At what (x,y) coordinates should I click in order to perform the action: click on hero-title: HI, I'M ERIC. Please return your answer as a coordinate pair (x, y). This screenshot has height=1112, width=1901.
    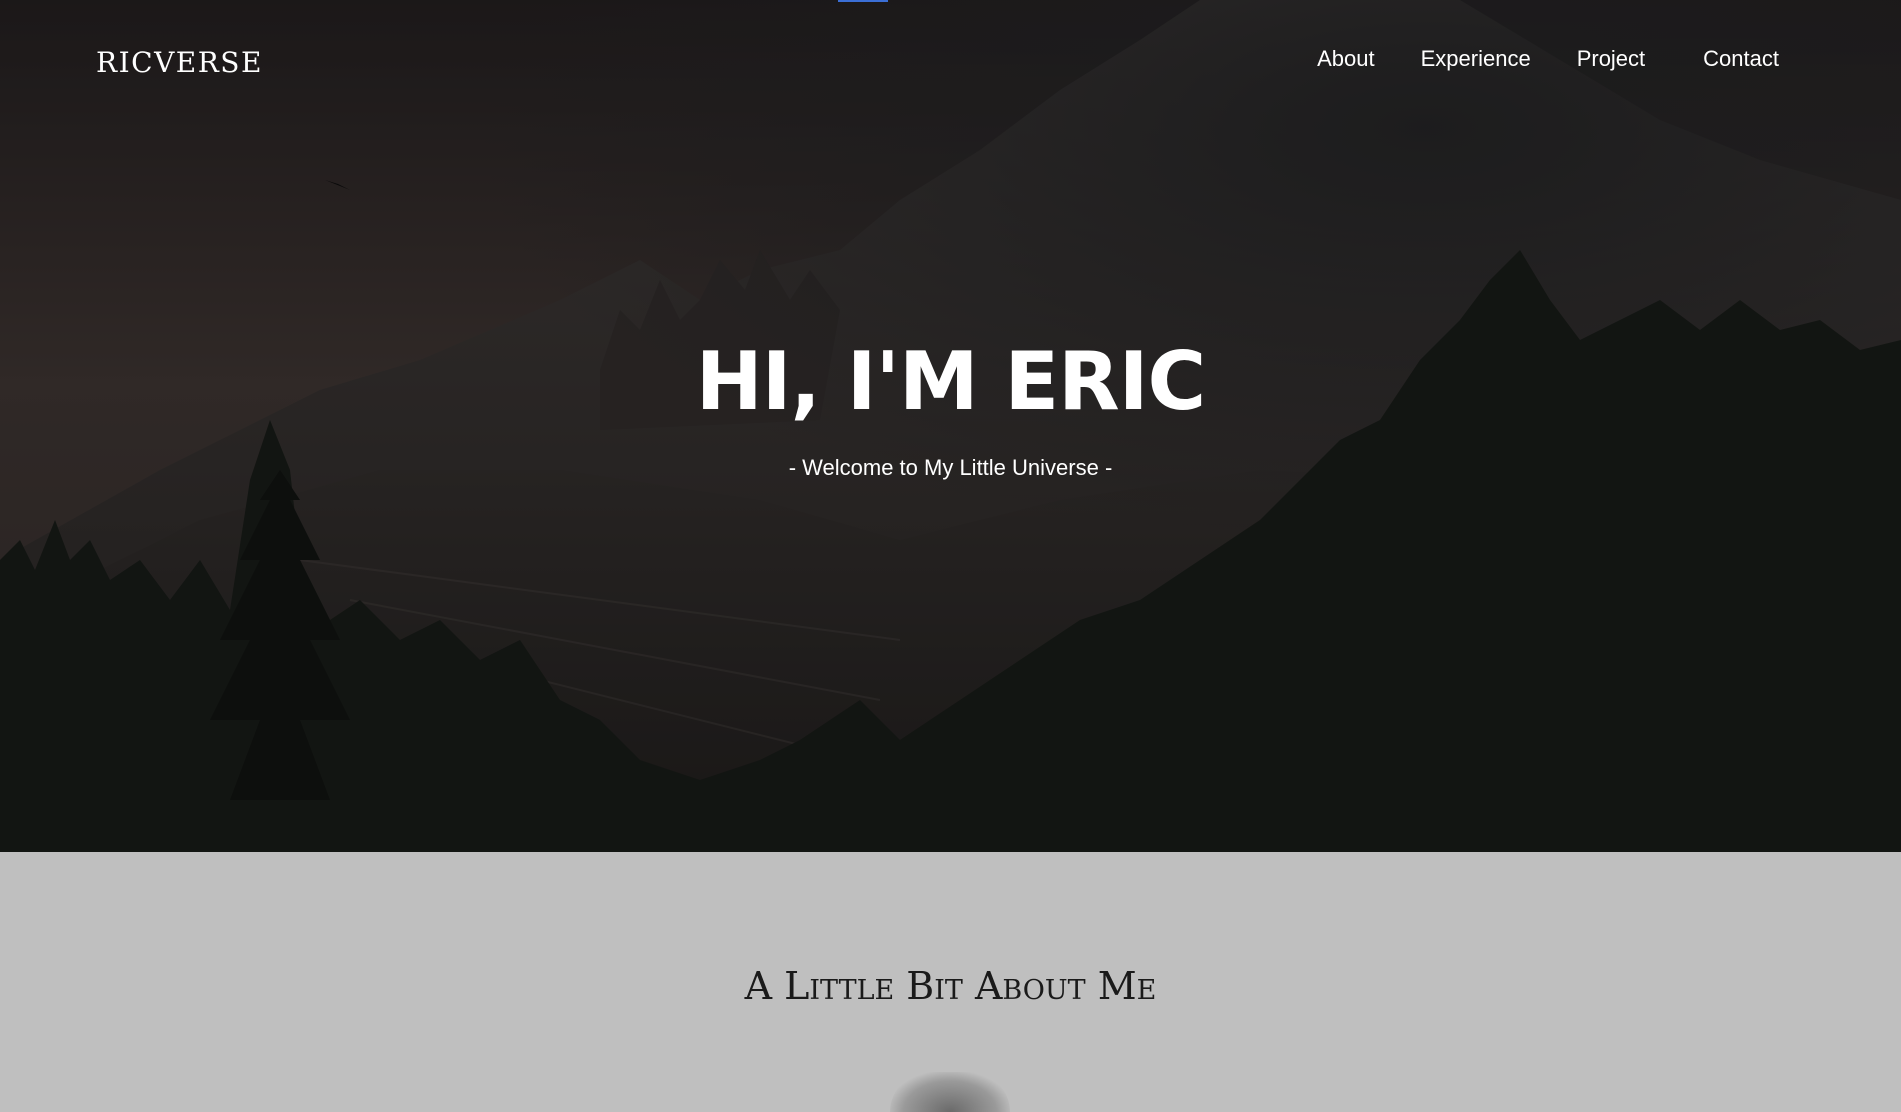
    Looking at the image, I should click on (950, 381).